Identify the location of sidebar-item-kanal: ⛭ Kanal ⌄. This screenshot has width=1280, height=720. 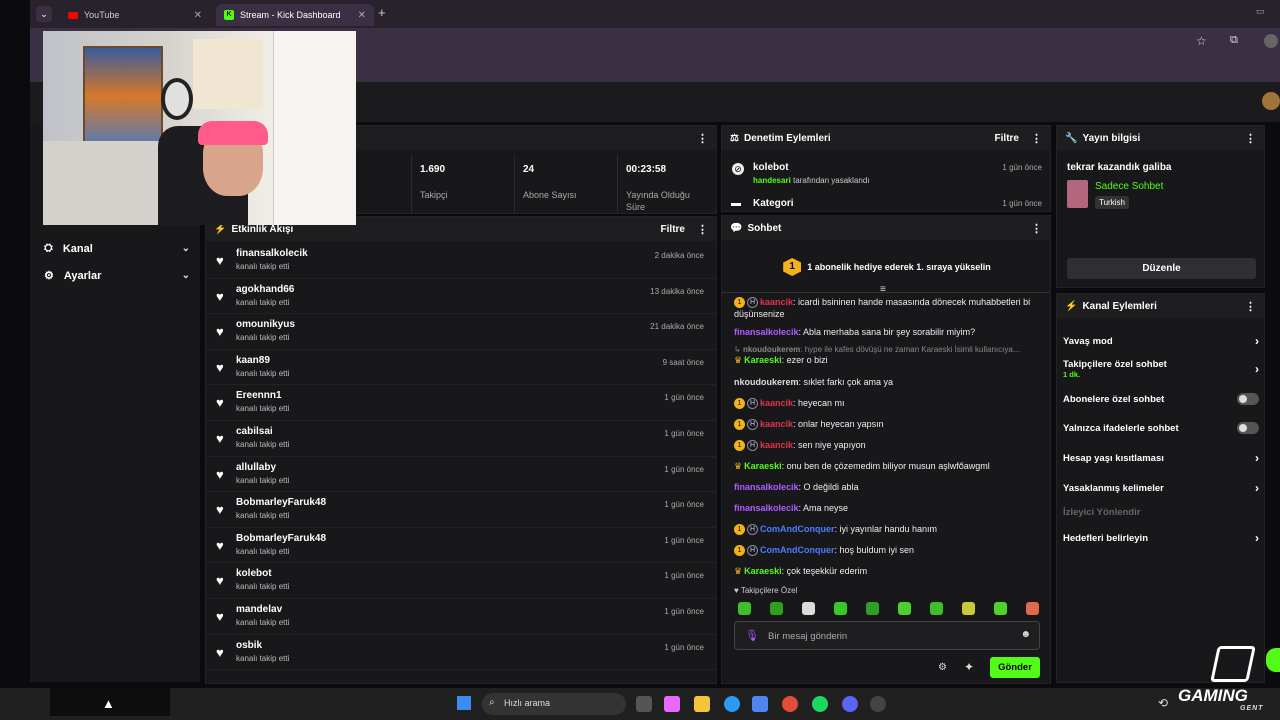
(117, 248).